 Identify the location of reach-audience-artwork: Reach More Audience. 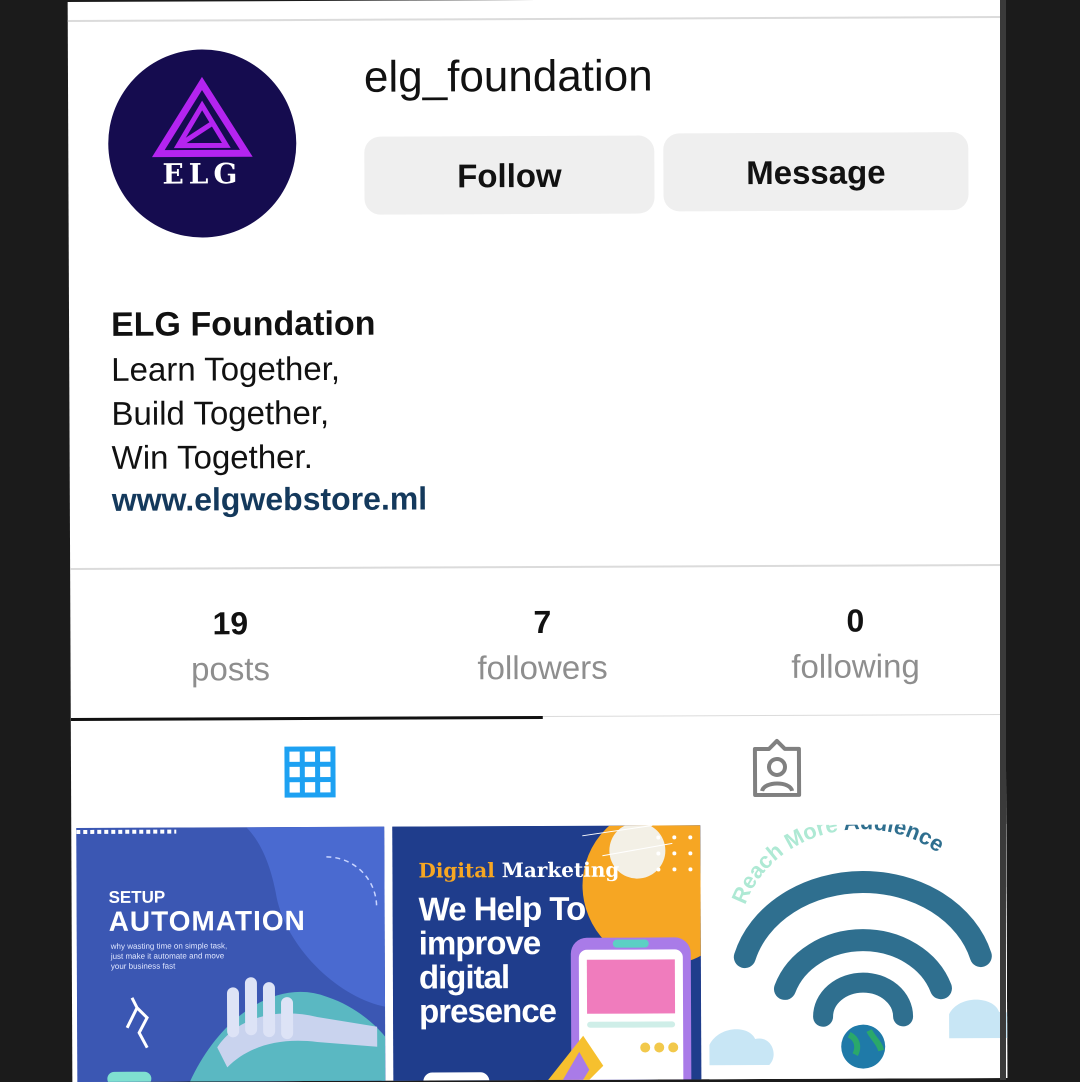
(857, 953).